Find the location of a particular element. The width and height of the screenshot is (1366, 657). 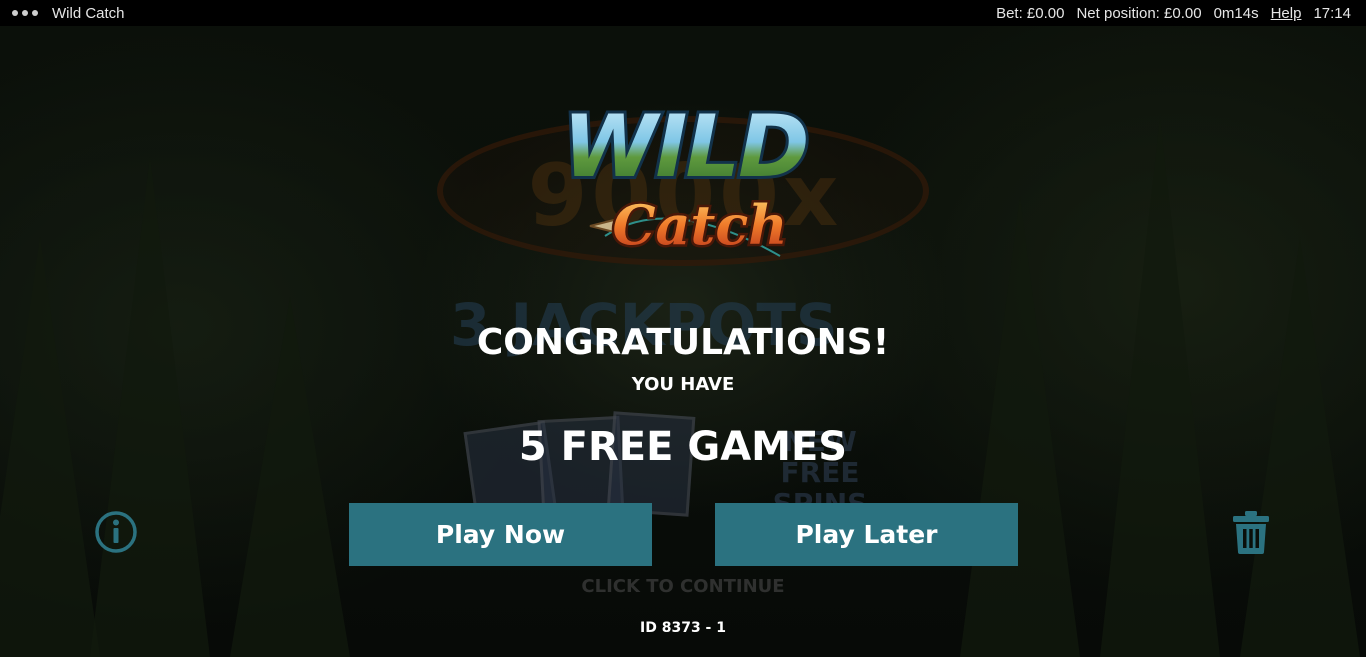

free-games-award: 5 FREE GAMES is located at coordinates (683, 447).